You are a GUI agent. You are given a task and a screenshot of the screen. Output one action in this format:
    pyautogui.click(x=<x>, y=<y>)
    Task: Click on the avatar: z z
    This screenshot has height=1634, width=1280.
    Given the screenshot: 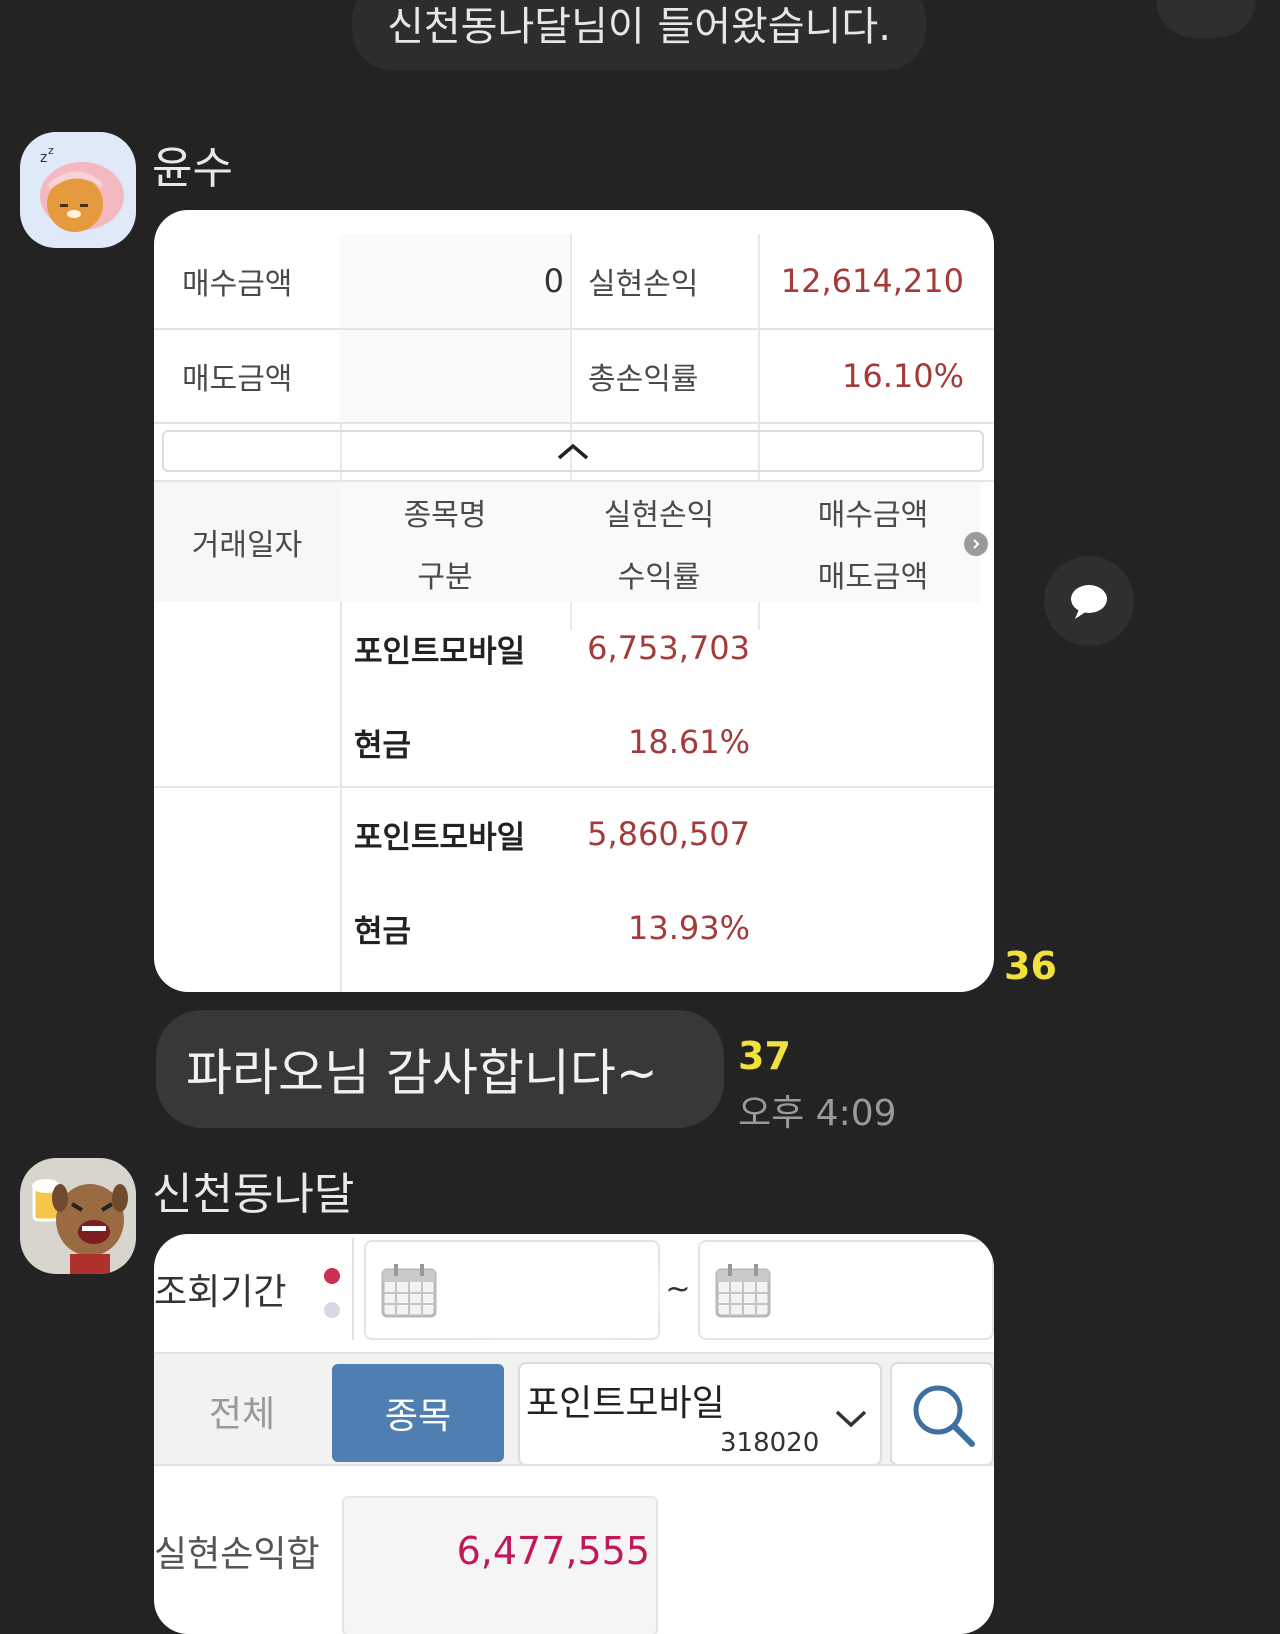 What is the action you would take?
    pyautogui.click(x=78, y=190)
    